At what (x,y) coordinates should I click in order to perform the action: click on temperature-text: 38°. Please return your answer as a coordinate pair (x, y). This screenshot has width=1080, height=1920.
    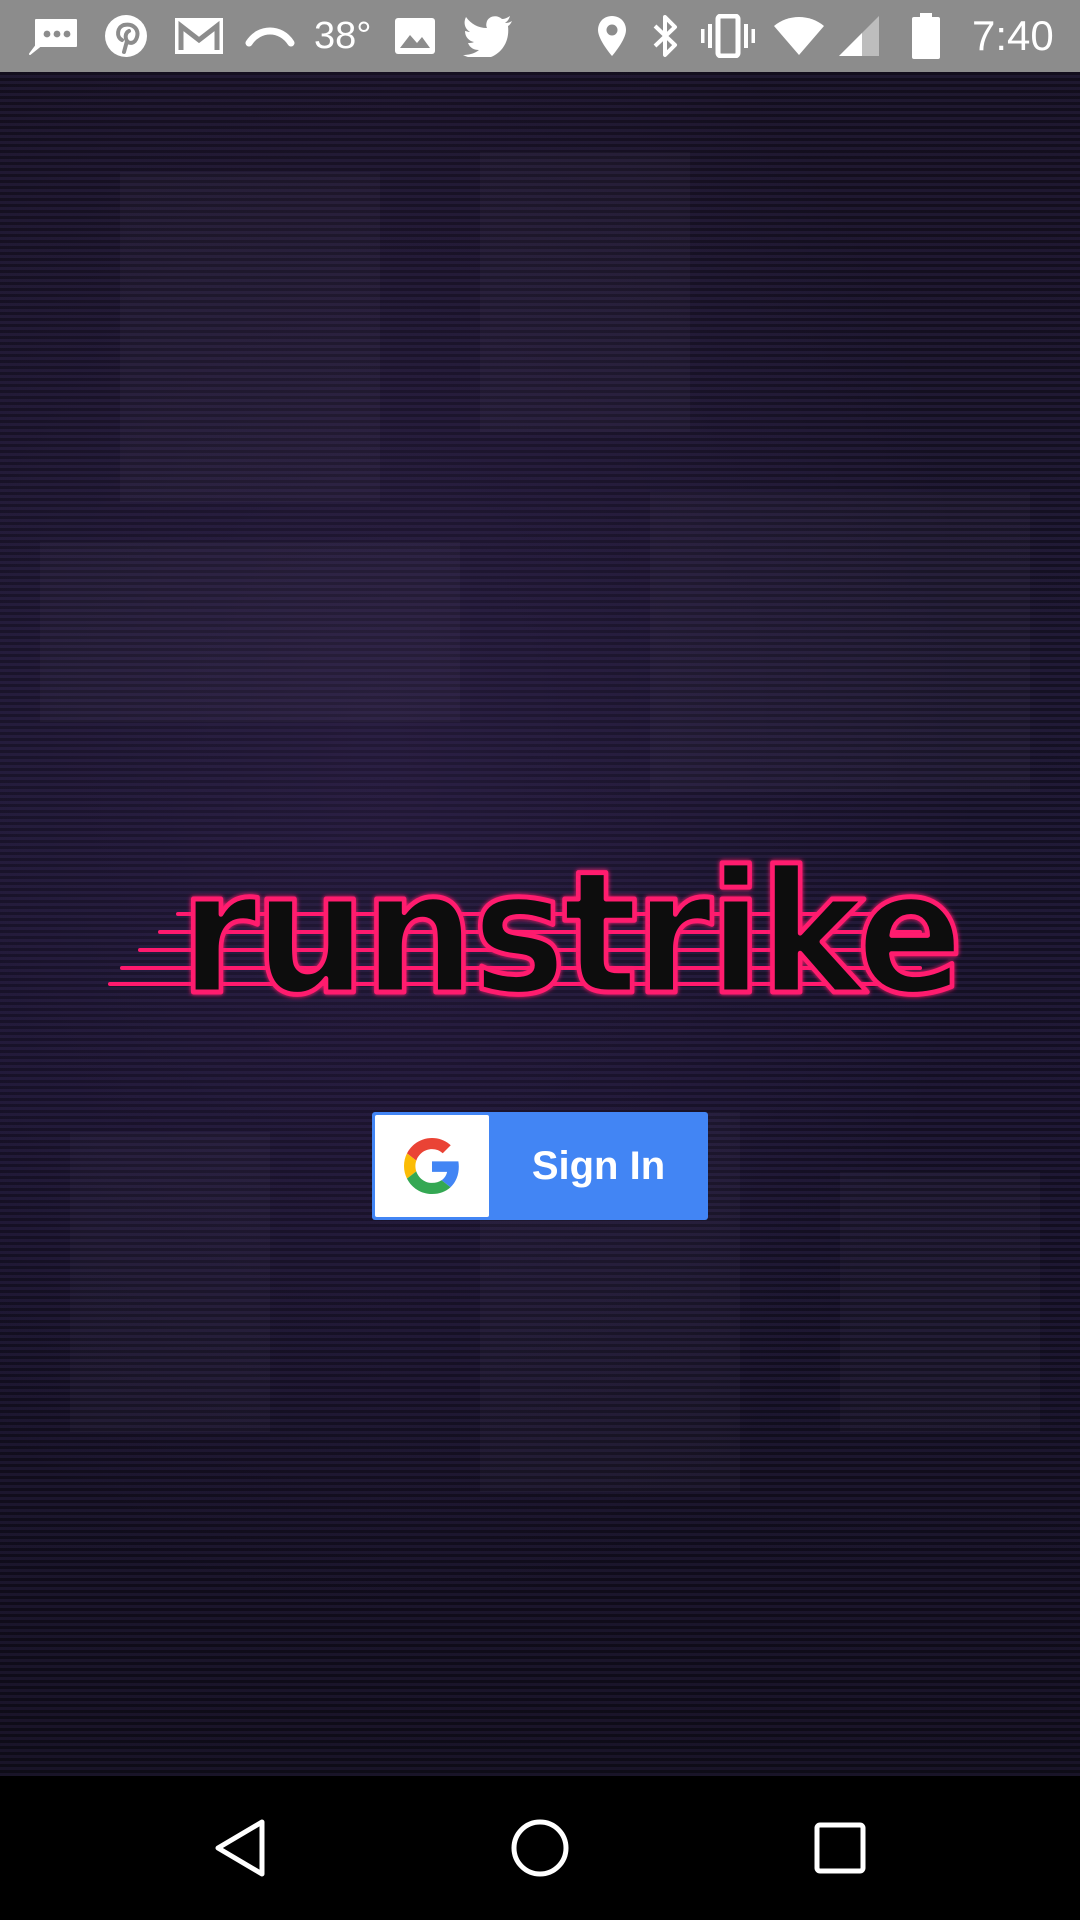
    Looking at the image, I should click on (343, 36).